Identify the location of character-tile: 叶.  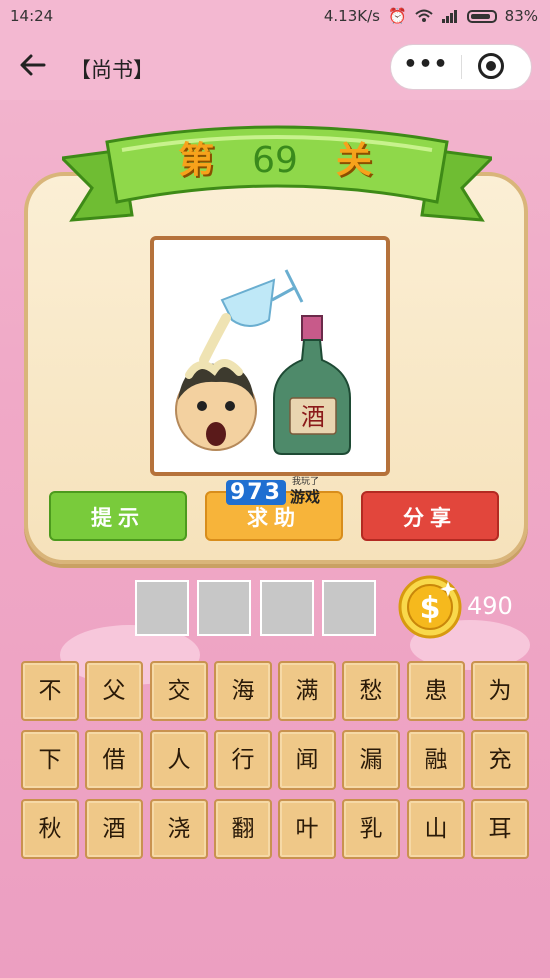
(307, 829).